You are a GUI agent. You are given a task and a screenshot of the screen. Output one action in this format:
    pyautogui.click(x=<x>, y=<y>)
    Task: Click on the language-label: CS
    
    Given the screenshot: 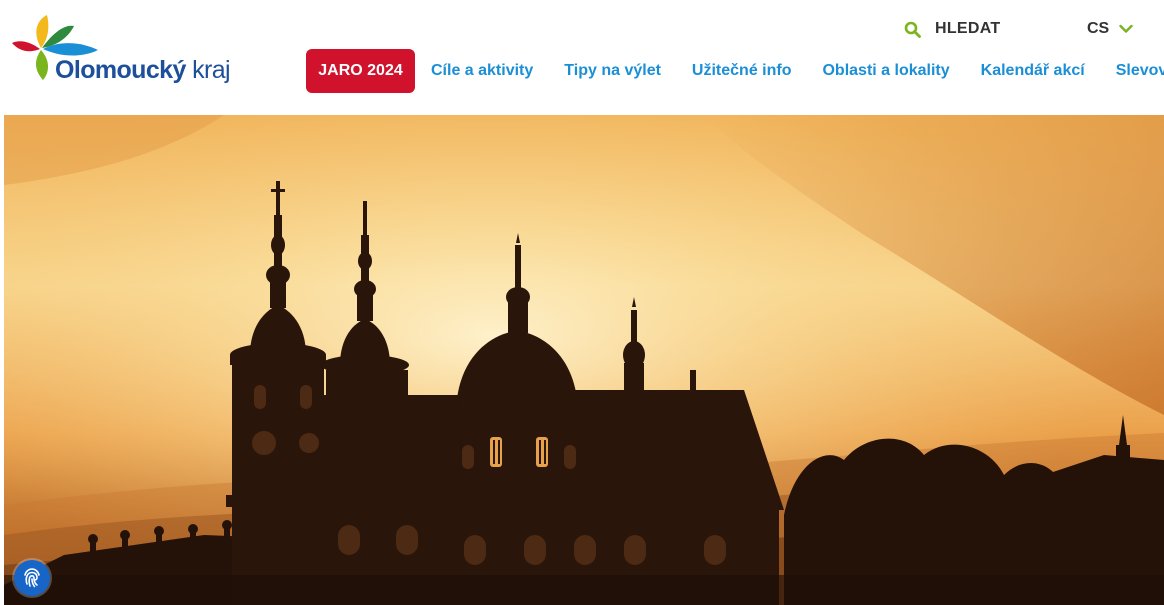 What is the action you would take?
    pyautogui.click(x=1098, y=28)
    